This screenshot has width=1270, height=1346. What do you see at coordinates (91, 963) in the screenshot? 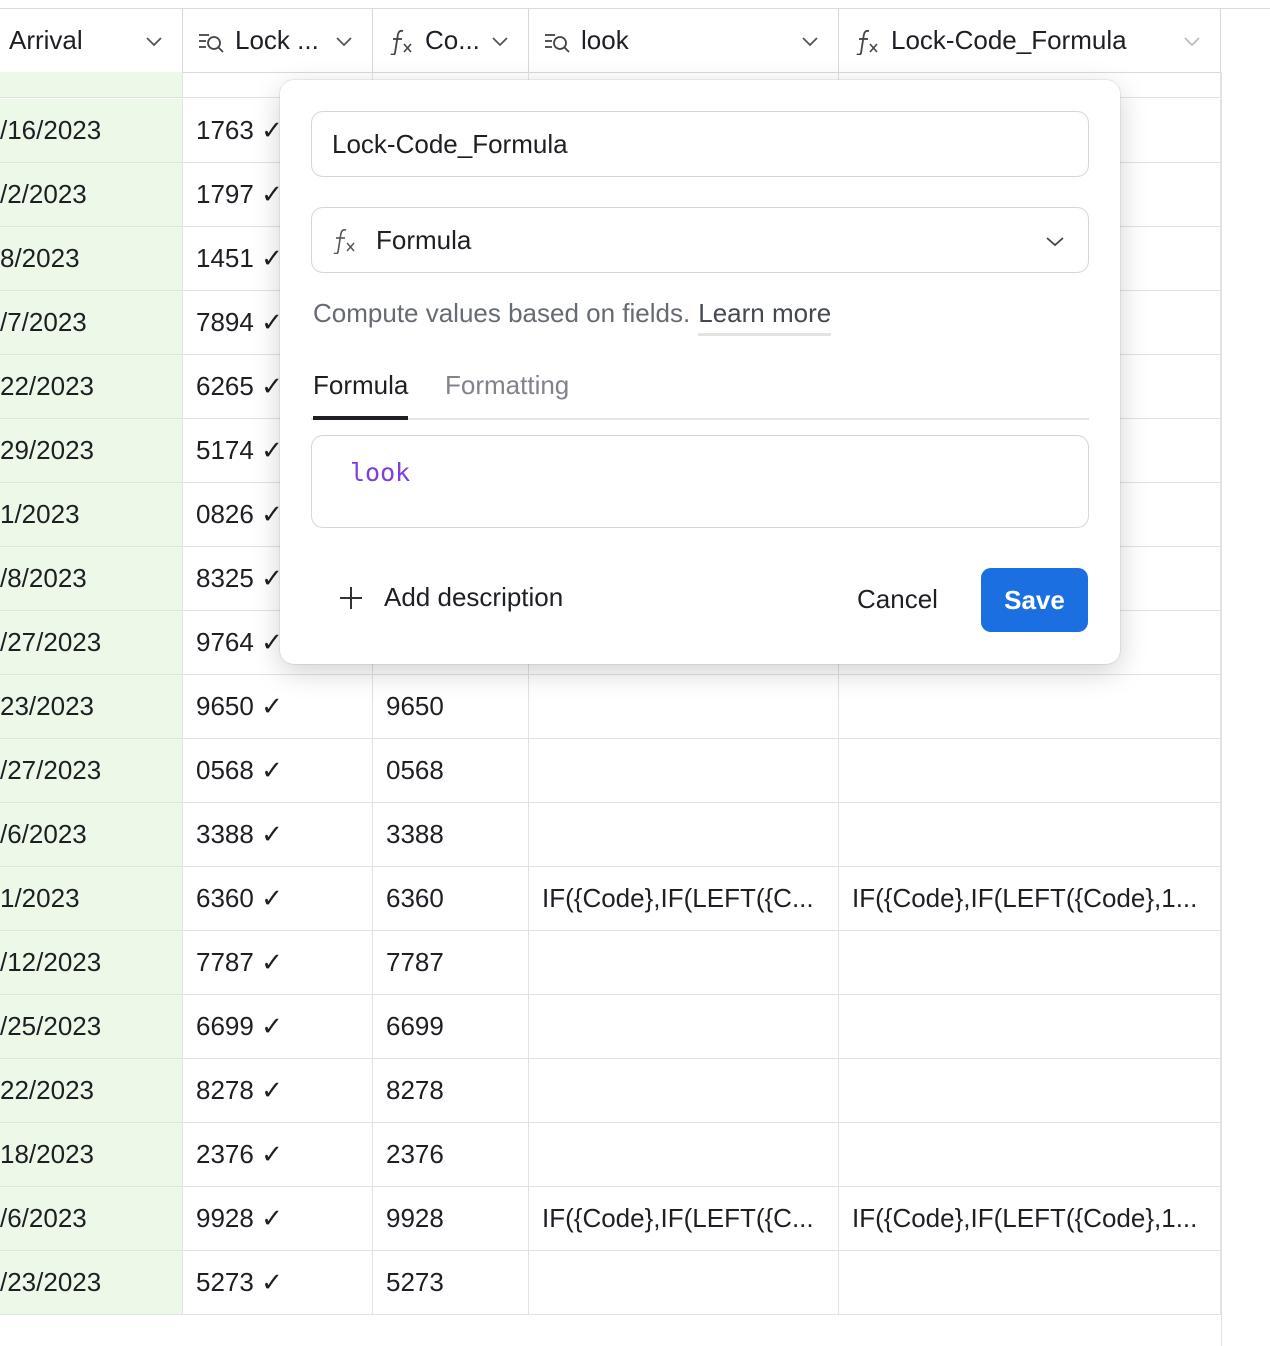
I see `arrival-cell: /12/2023` at bounding box center [91, 963].